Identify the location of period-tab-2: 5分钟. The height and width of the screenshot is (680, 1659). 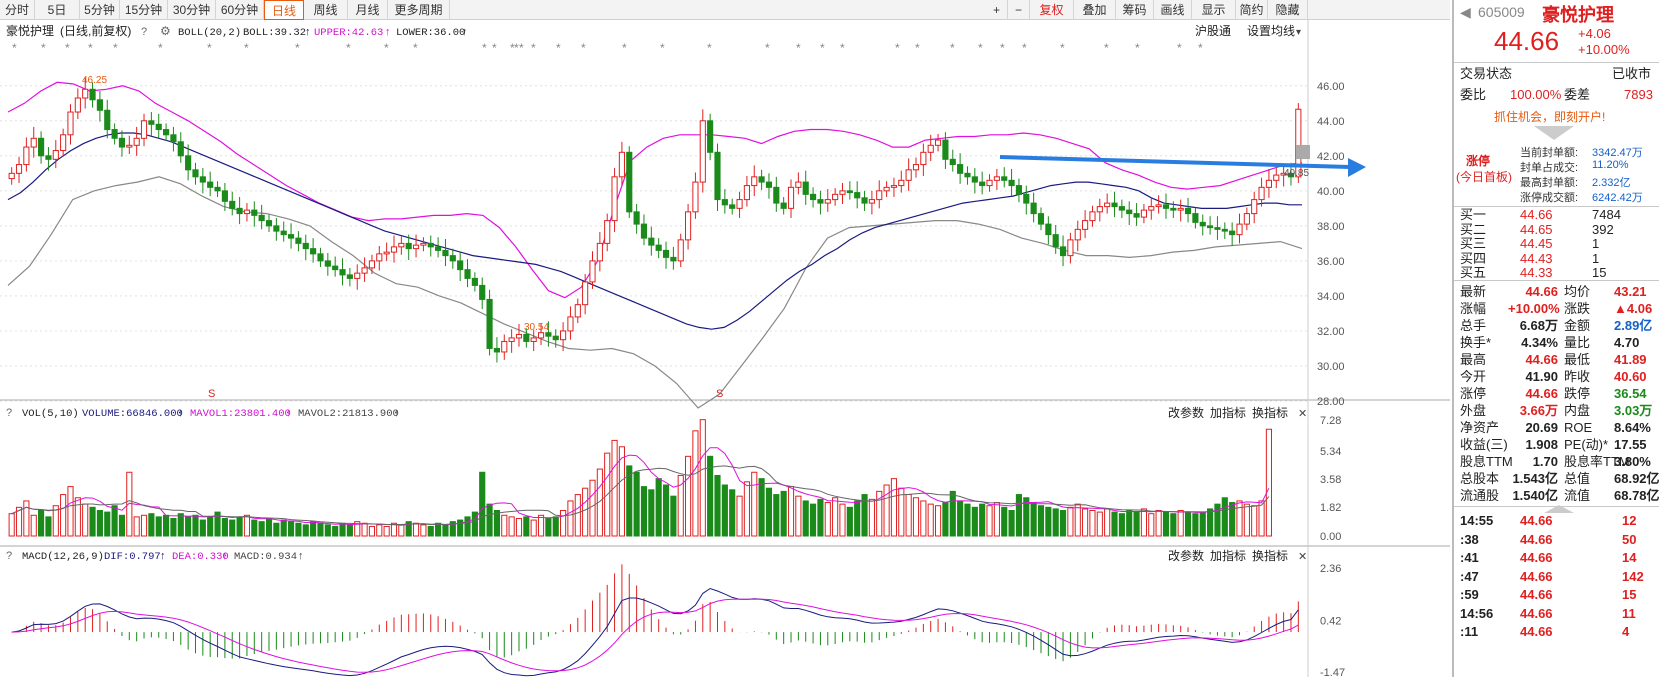
(100, 10).